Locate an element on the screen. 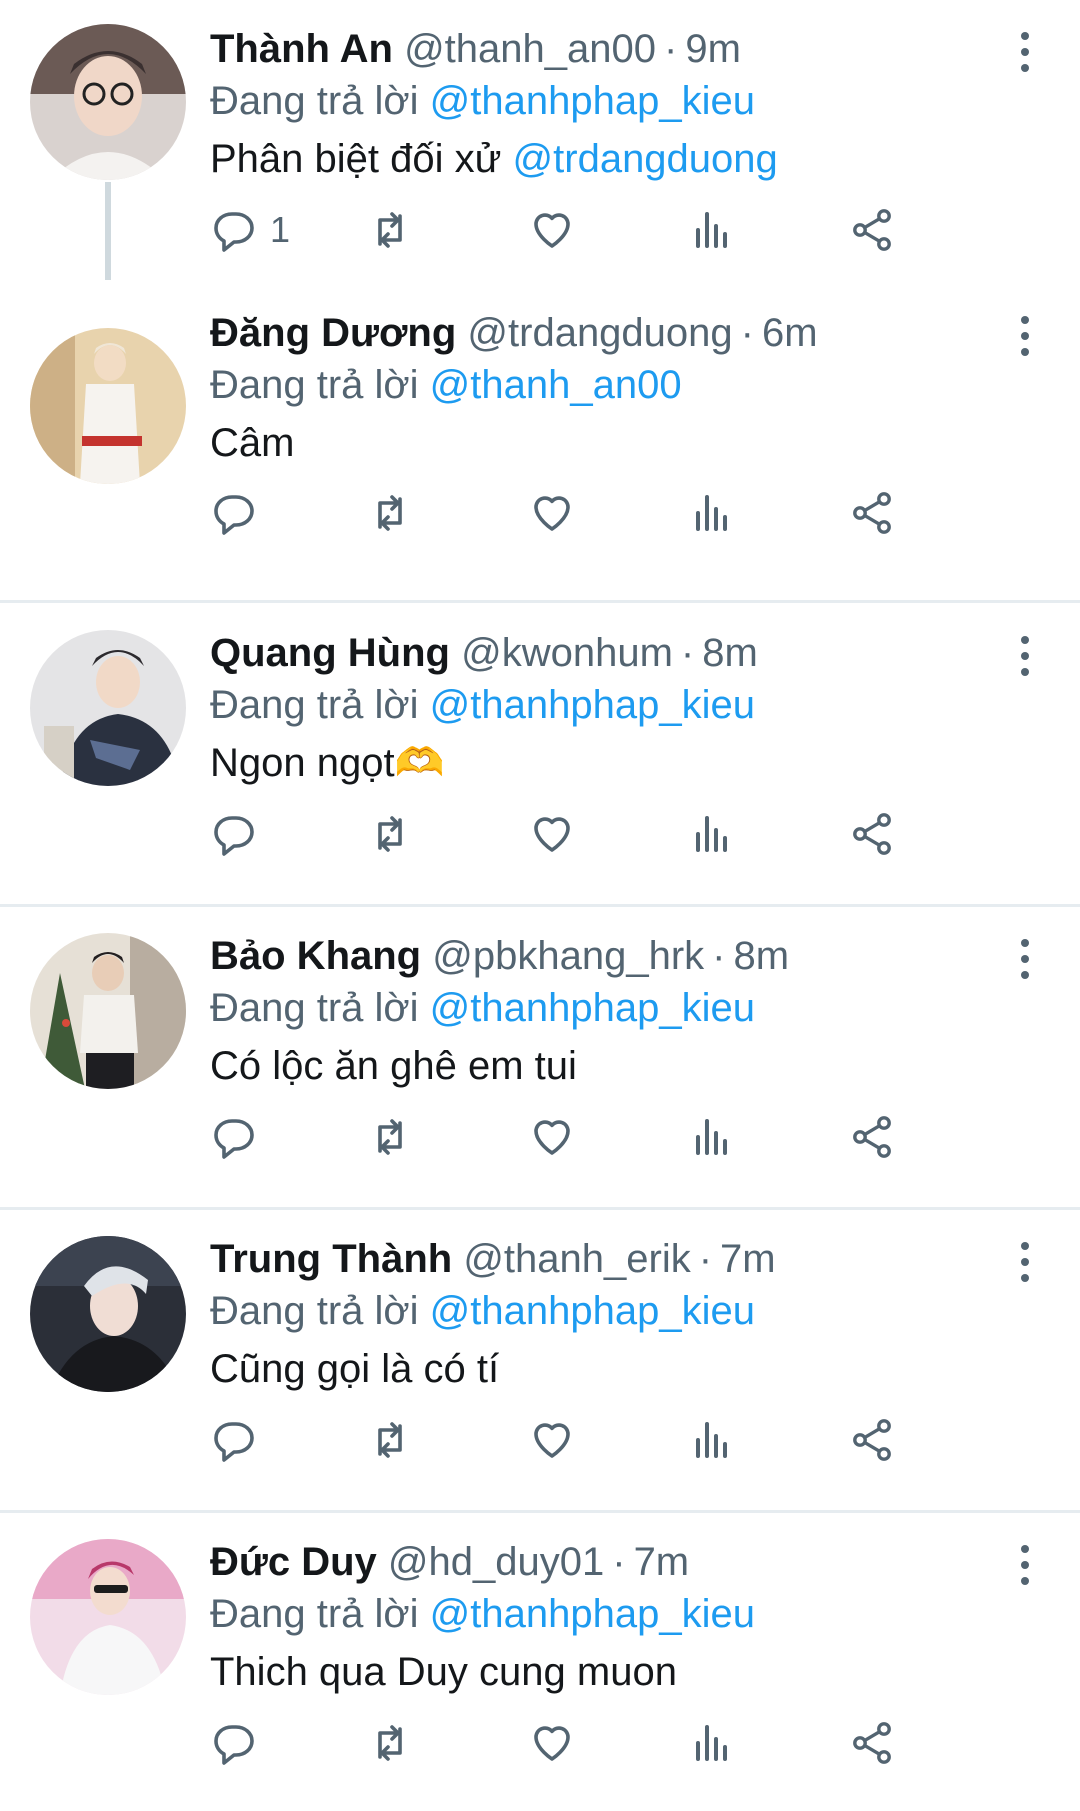 This screenshot has height=1811, width=1080. text-mention: @trdangduong is located at coordinates (645, 159).